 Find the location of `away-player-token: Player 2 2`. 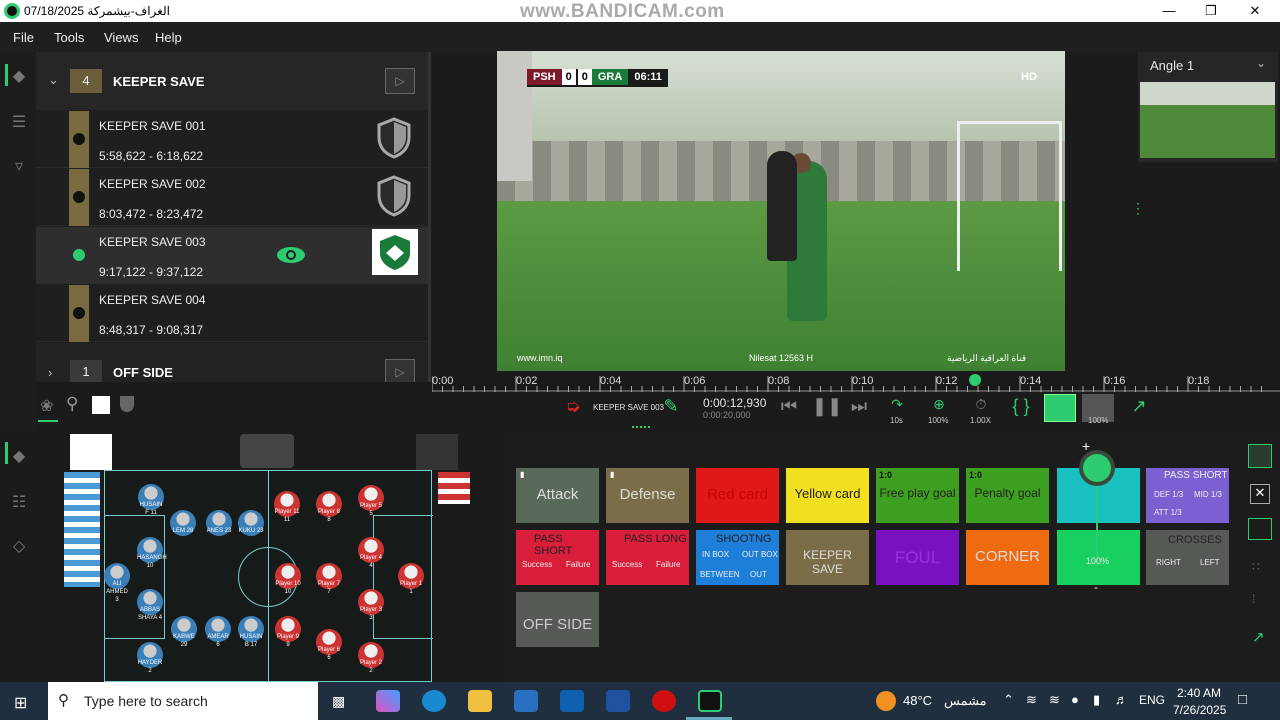

away-player-token: Player 2 2 is located at coordinates (371, 658).